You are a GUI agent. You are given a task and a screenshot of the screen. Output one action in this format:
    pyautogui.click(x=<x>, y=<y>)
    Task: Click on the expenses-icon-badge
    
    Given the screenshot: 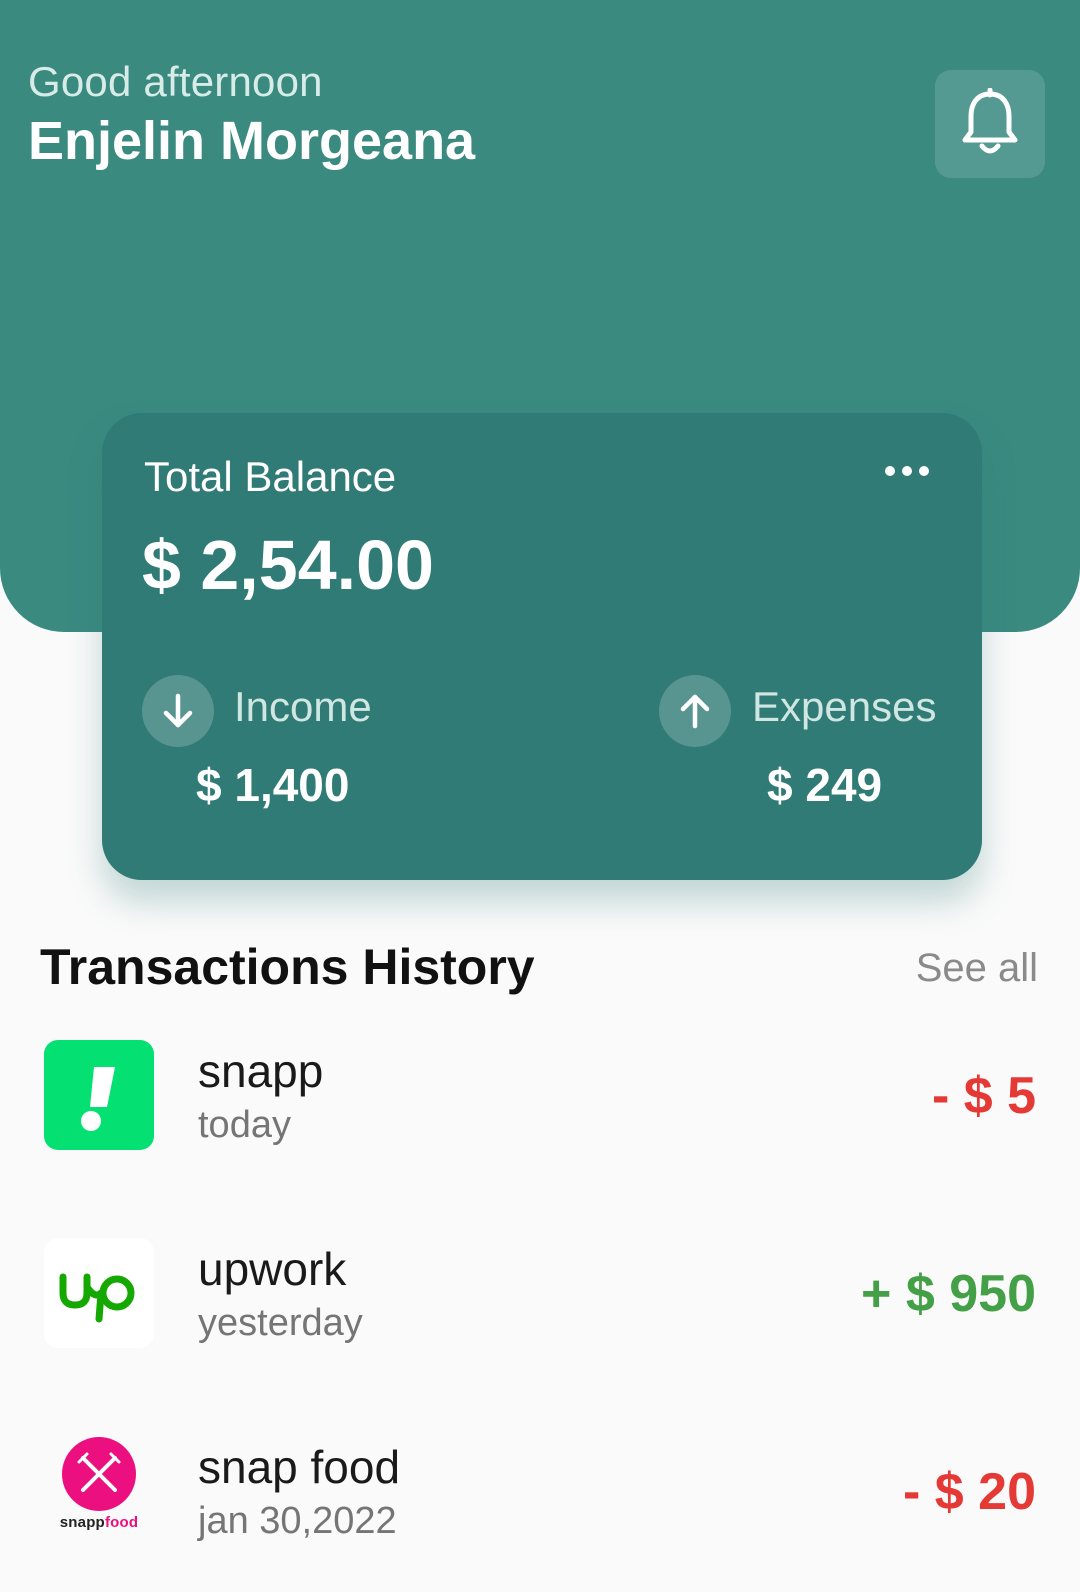 What is the action you would take?
    pyautogui.click(x=695, y=711)
    